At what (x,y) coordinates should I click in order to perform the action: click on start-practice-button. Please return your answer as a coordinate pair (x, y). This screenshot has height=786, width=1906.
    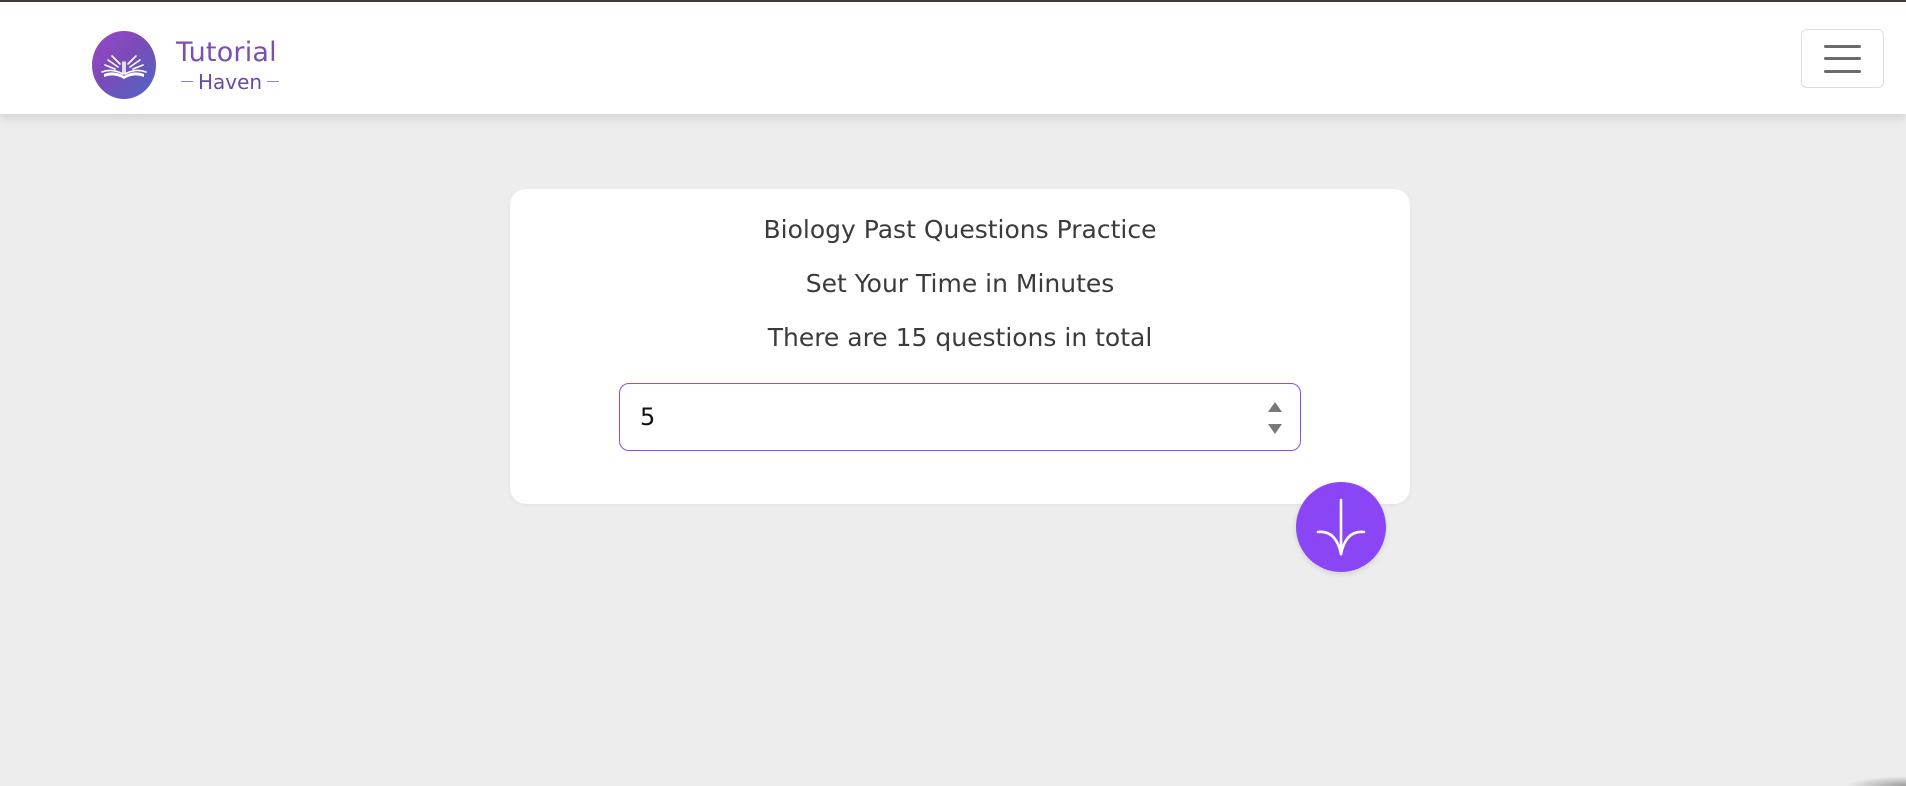
    Looking at the image, I should click on (1341, 527).